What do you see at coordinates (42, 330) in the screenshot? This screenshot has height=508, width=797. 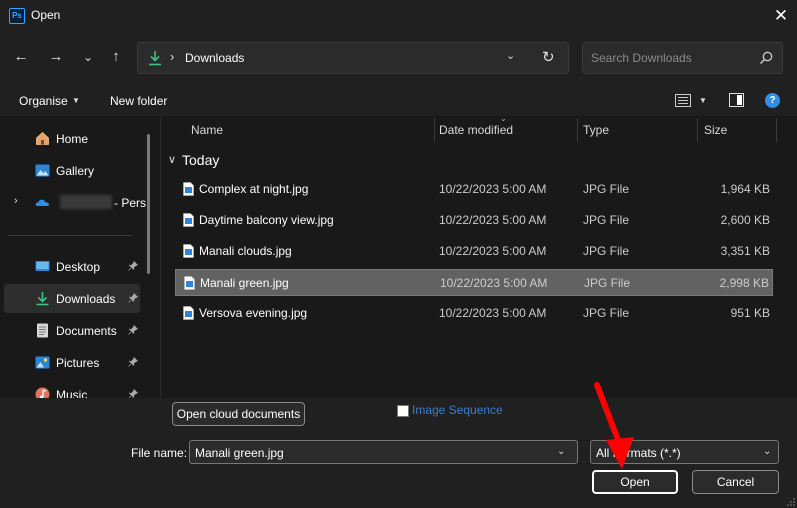 I see `documents-icon` at bounding box center [42, 330].